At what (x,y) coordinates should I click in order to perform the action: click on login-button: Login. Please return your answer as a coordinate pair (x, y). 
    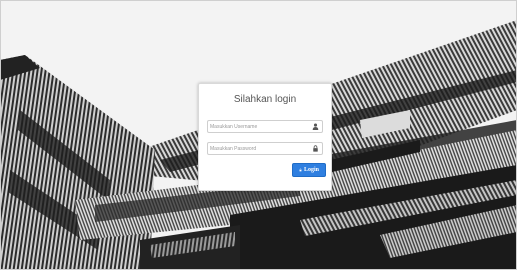
    Looking at the image, I should click on (309, 170).